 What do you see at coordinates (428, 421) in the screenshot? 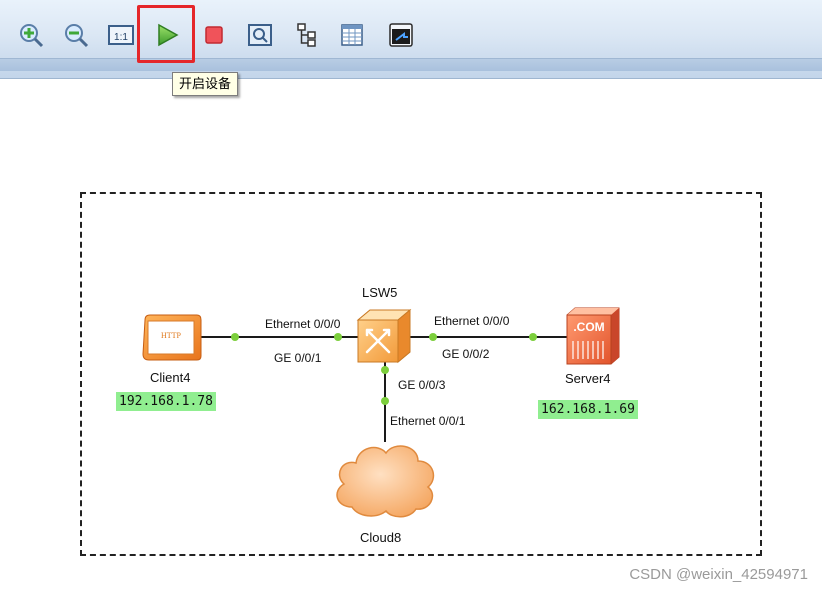
I see `port-label-cloud-eth: Ethernet 0/0/1` at bounding box center [428, 421].